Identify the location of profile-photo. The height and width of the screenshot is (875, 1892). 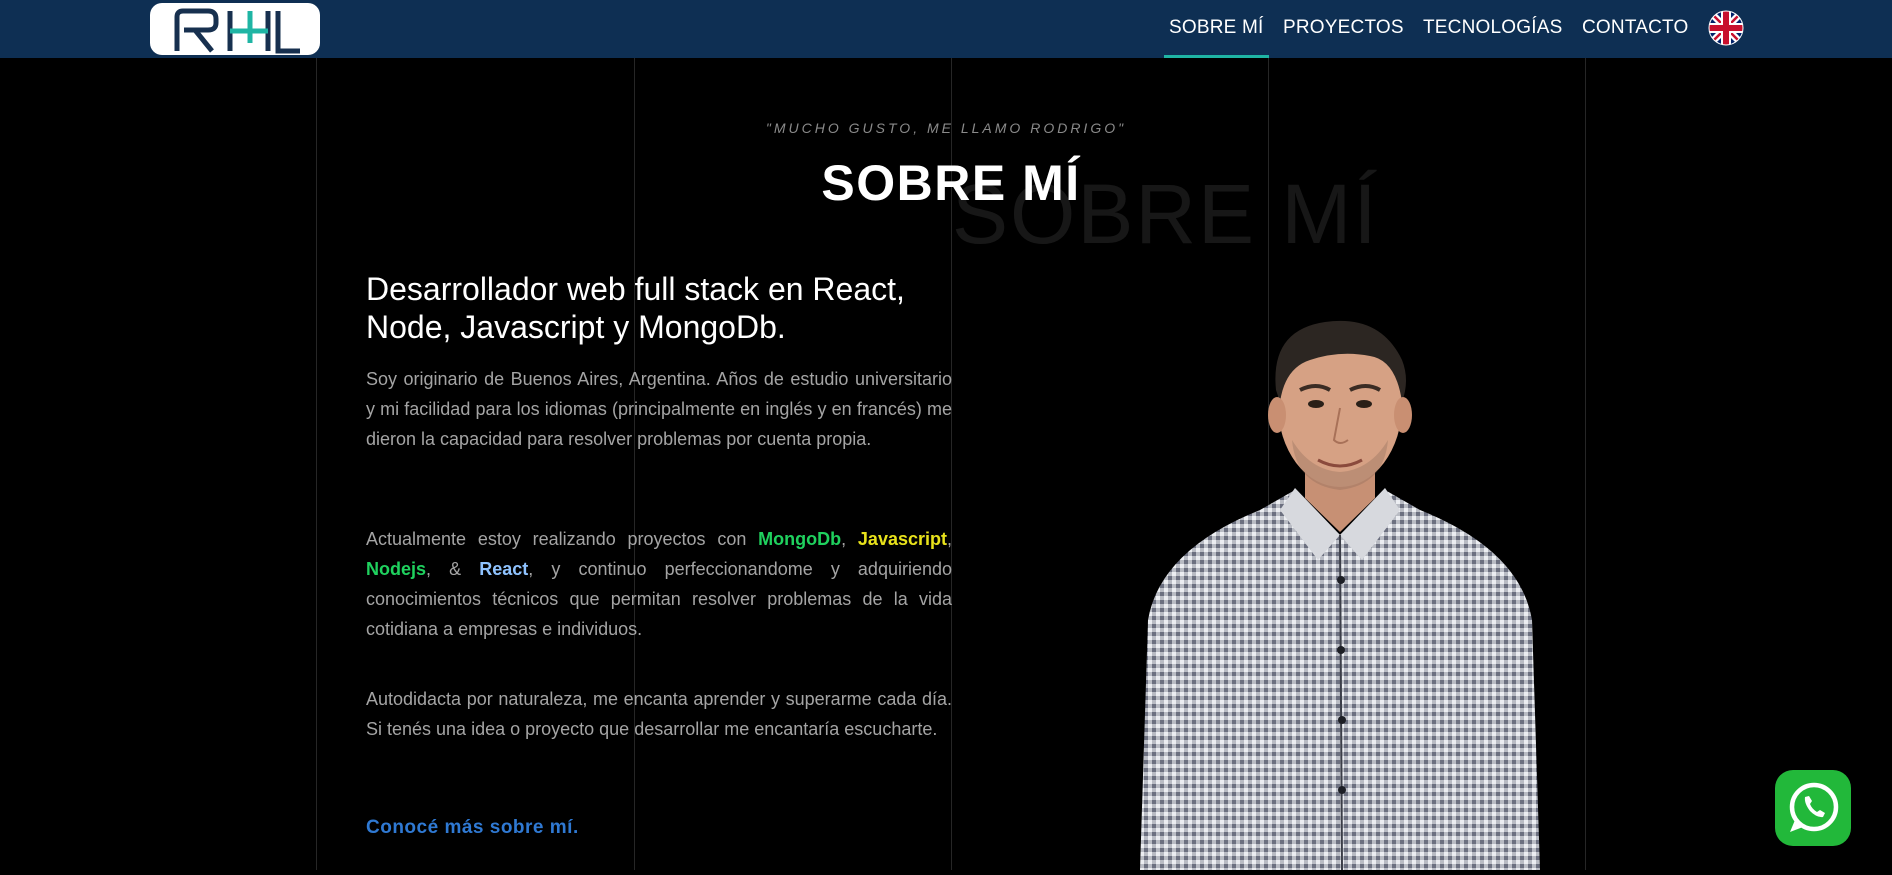
(1340, 595).